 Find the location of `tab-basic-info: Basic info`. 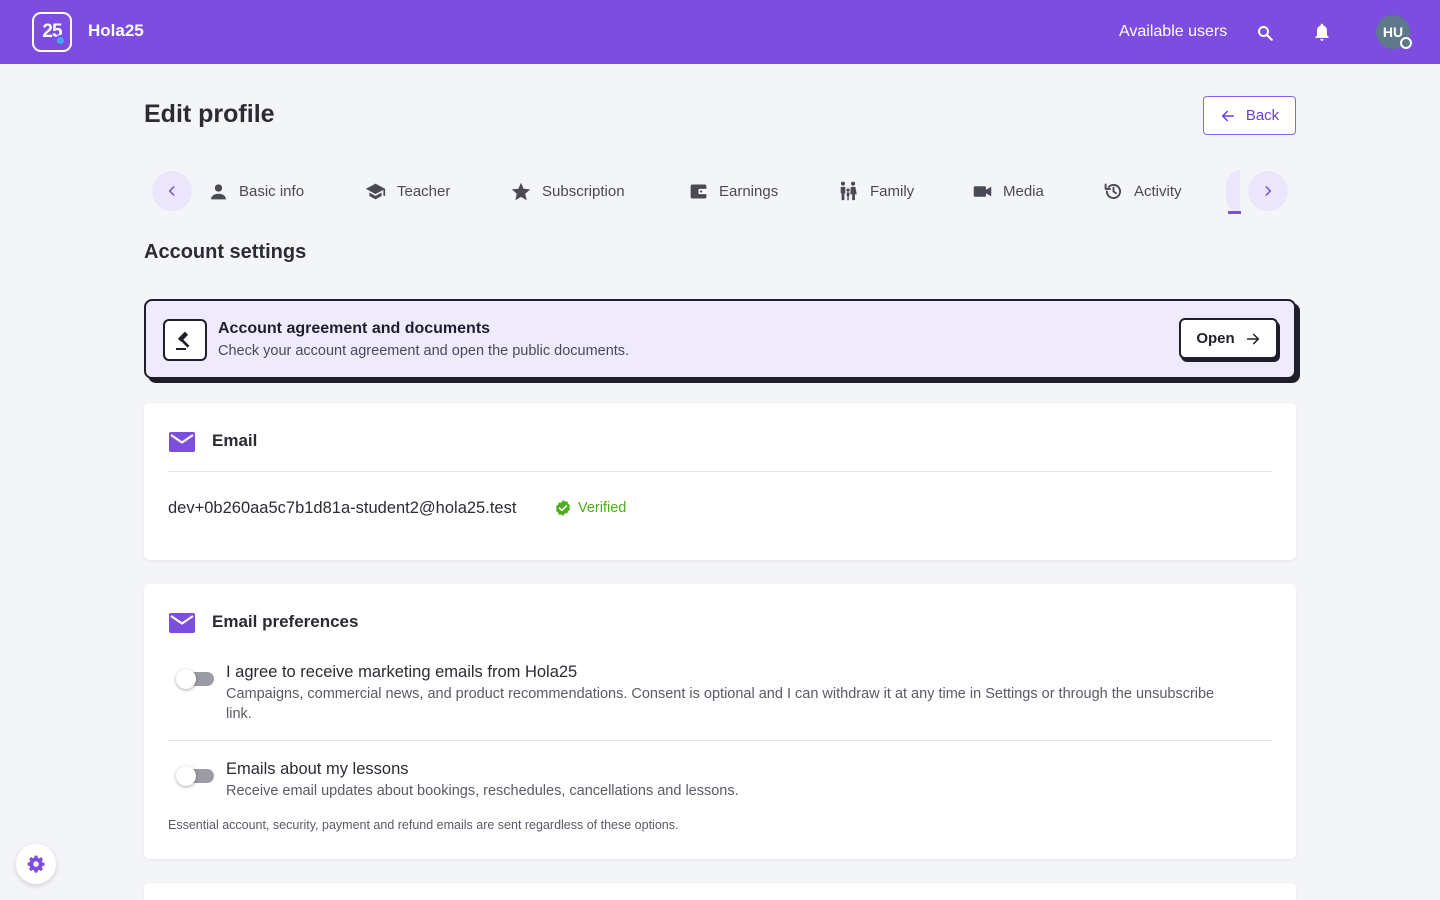

tab-basic-info: Basic info is located at coordinates (256, 191).